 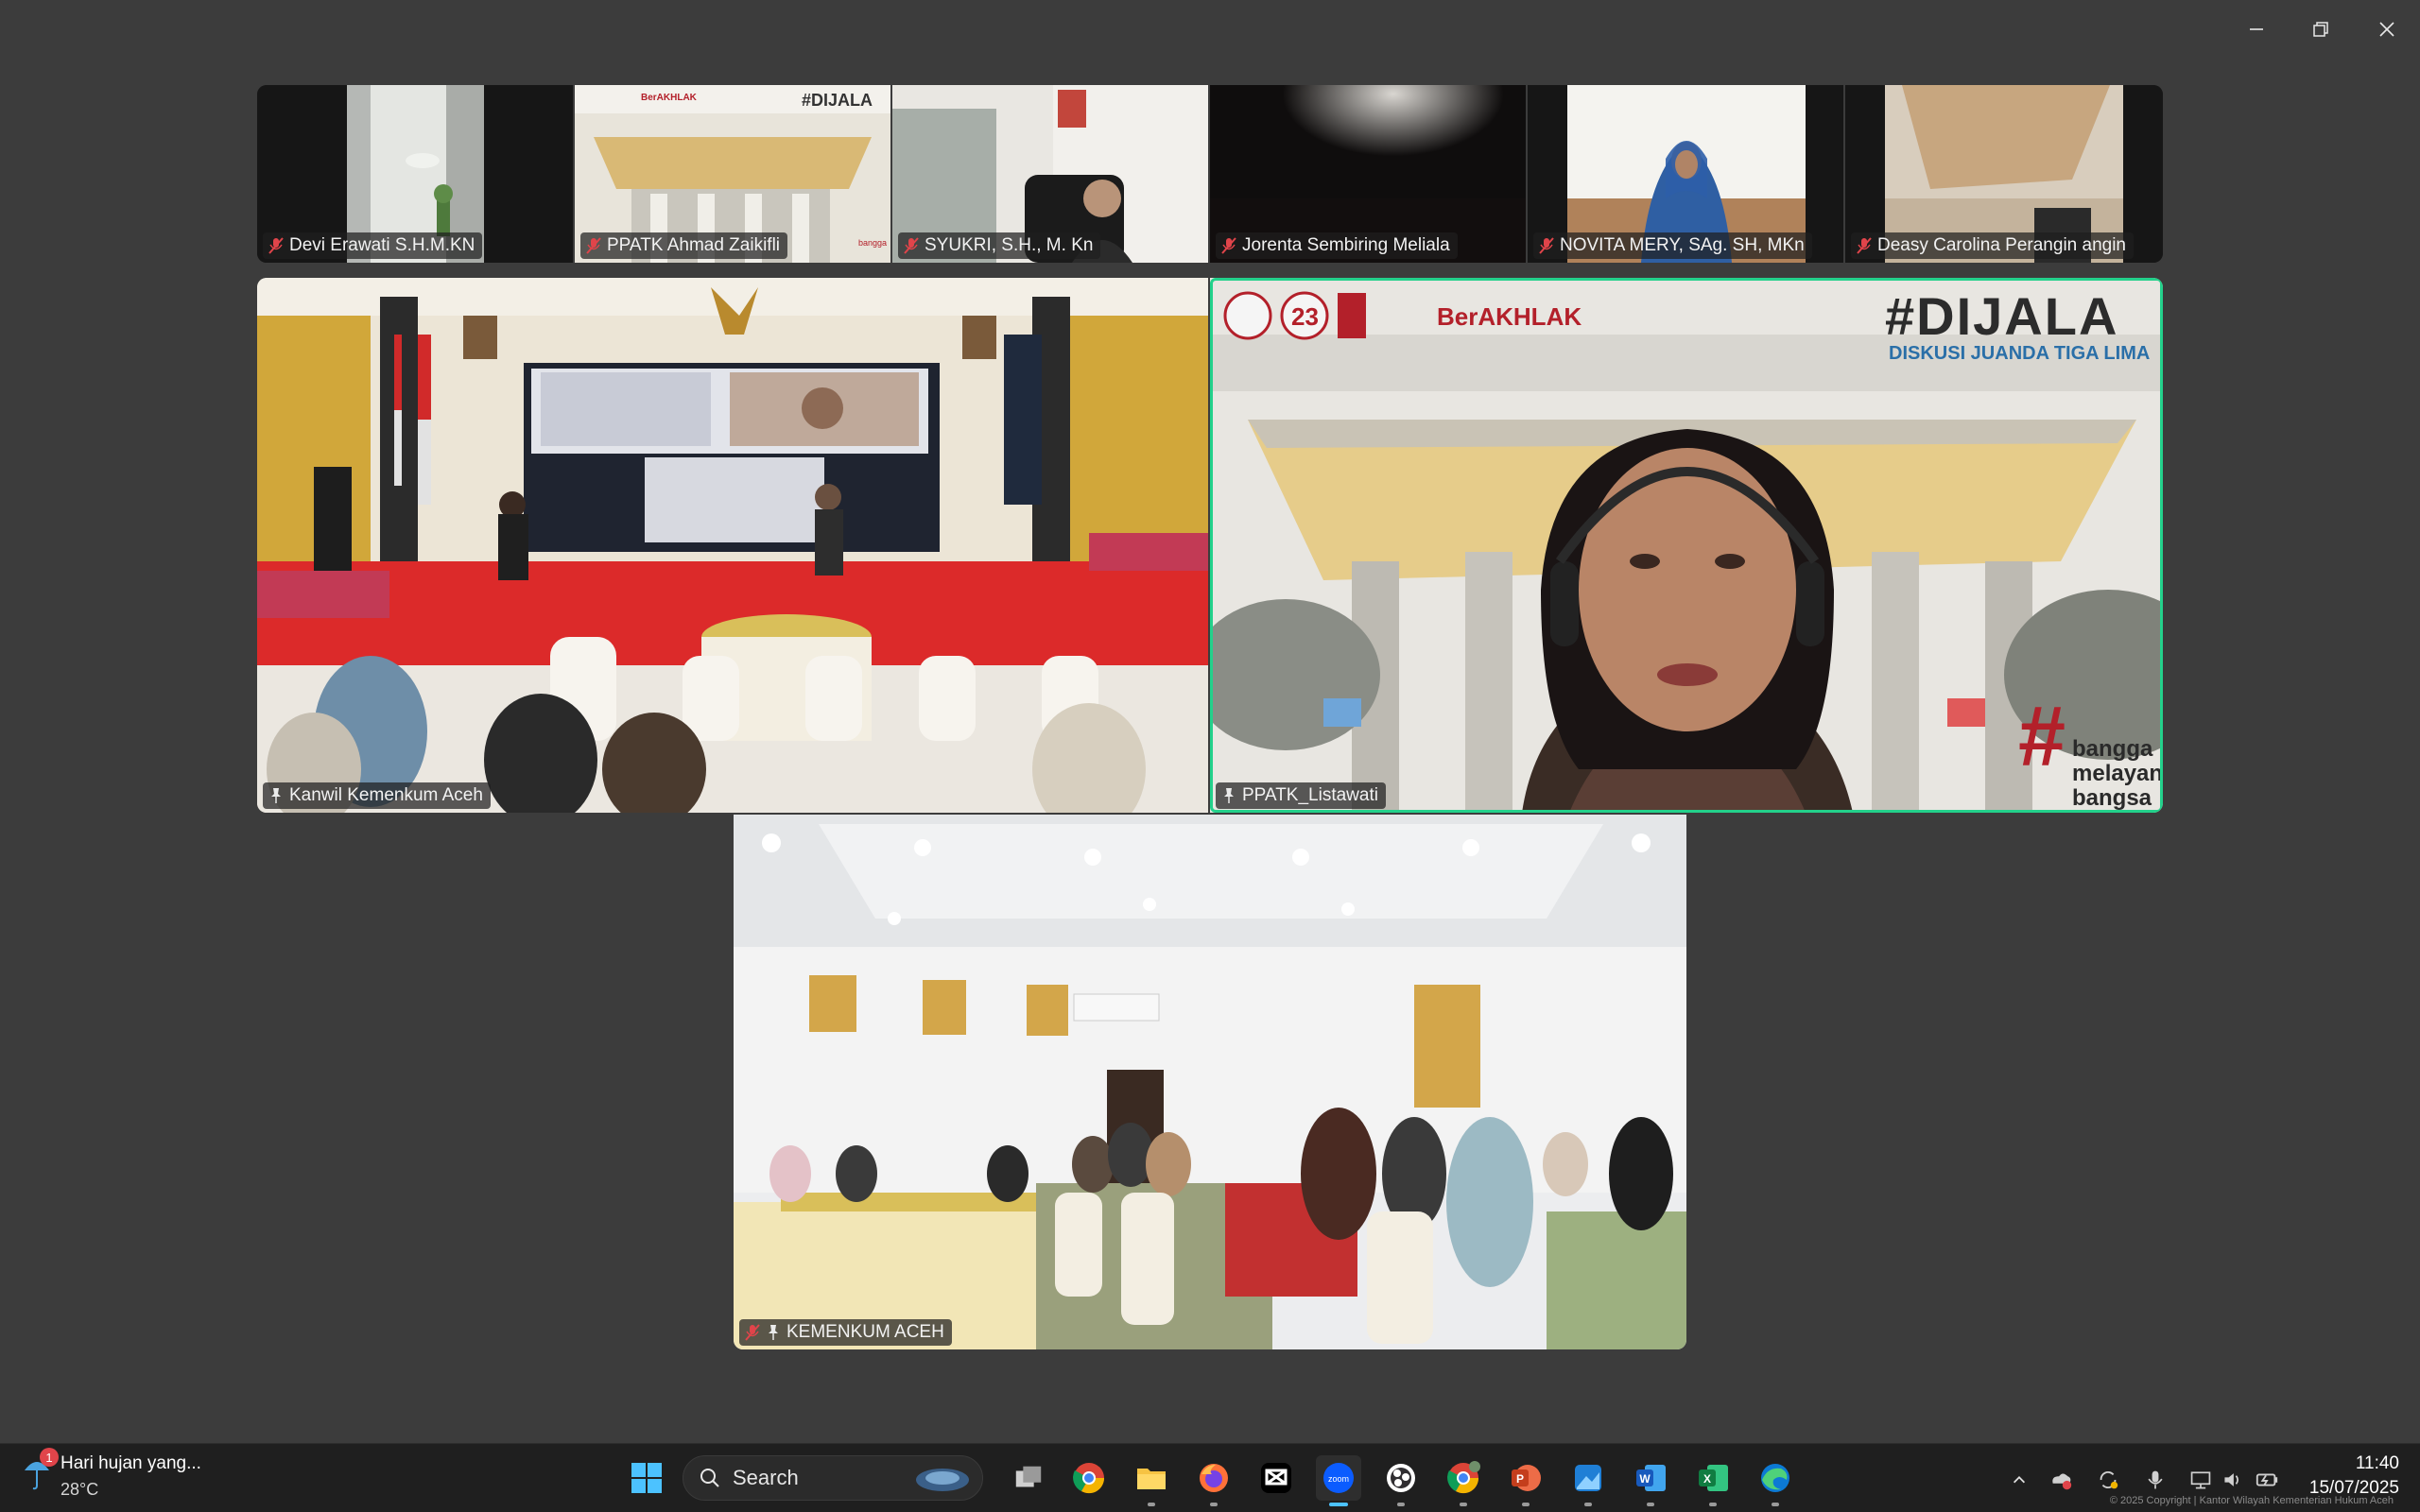 I want to click on participant-name-tag: KEMENKUM ACEH, so click(x=845, y=1332).